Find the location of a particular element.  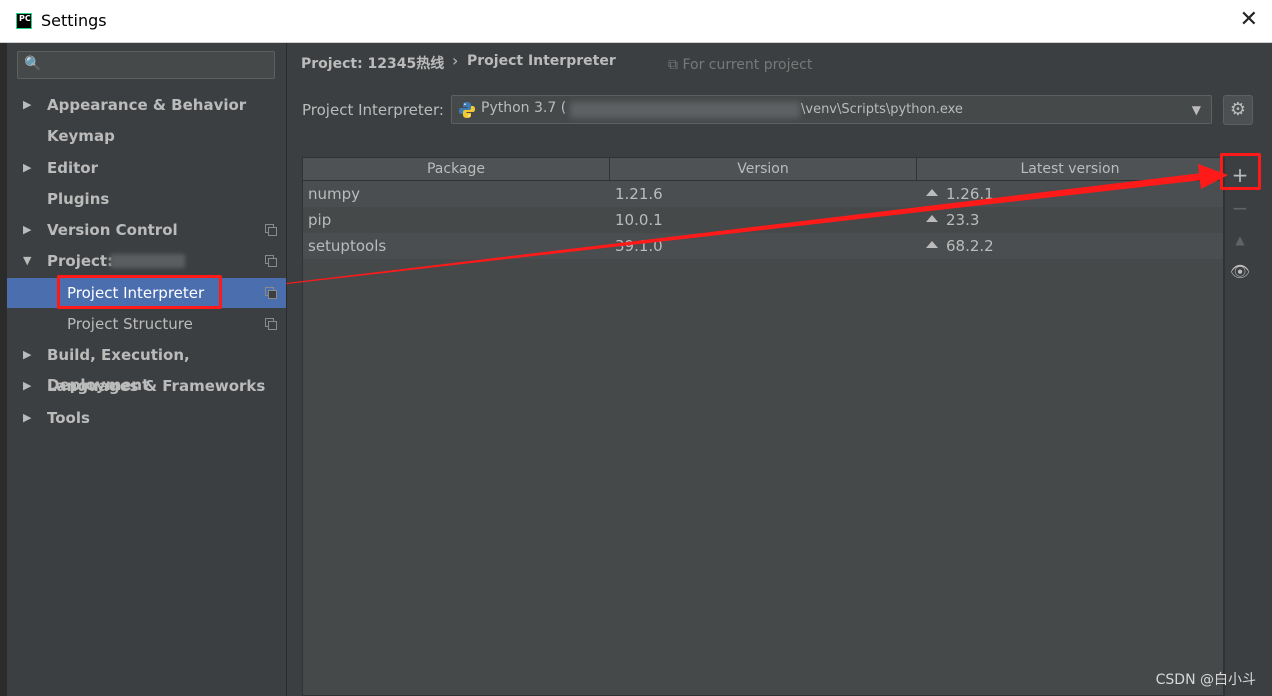

breadcrumb-page: Project Interpreter is located at coordinates (541, 61).